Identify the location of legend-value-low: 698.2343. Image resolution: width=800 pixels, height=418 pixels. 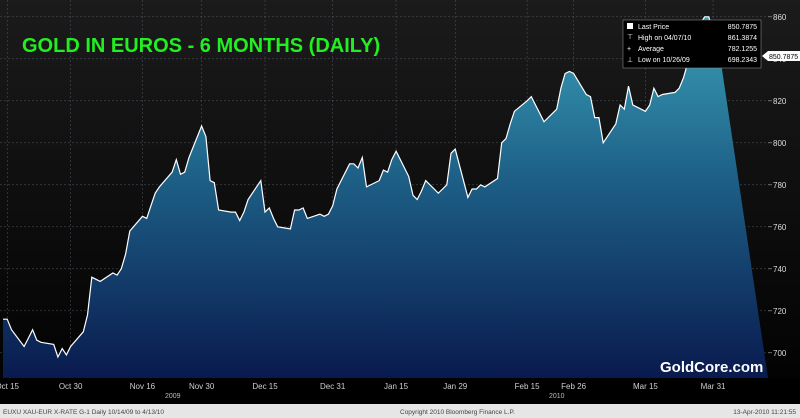
(742, 60).